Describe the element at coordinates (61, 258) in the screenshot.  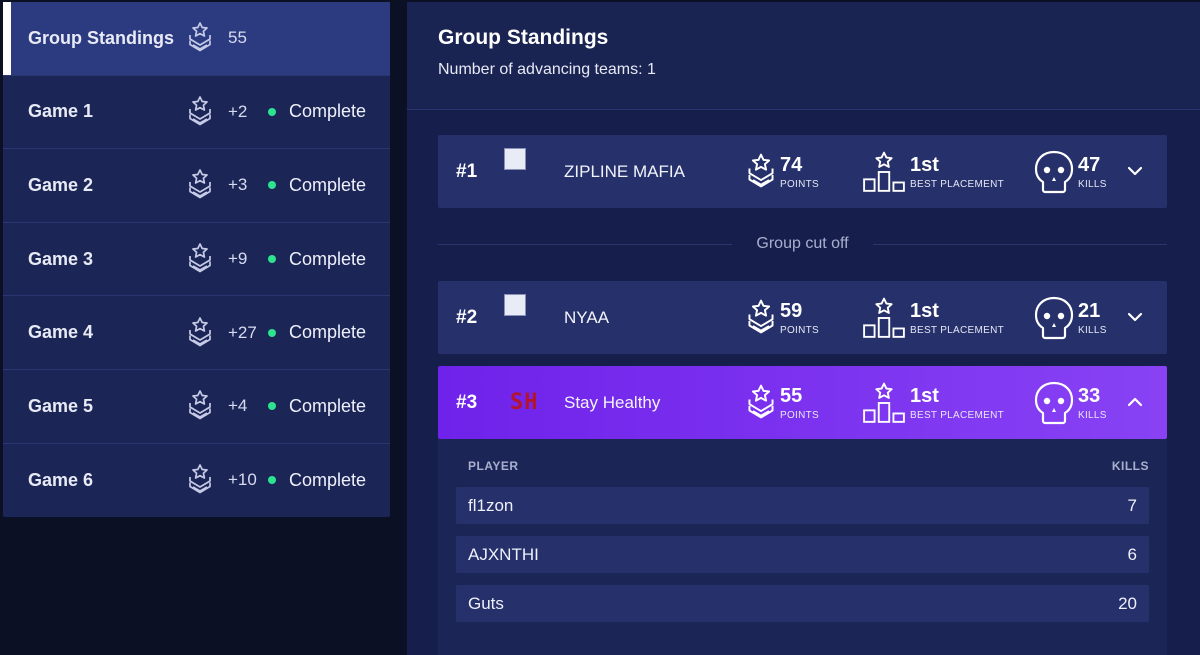
I see `sidebar-item-label: Game 3` at that location.